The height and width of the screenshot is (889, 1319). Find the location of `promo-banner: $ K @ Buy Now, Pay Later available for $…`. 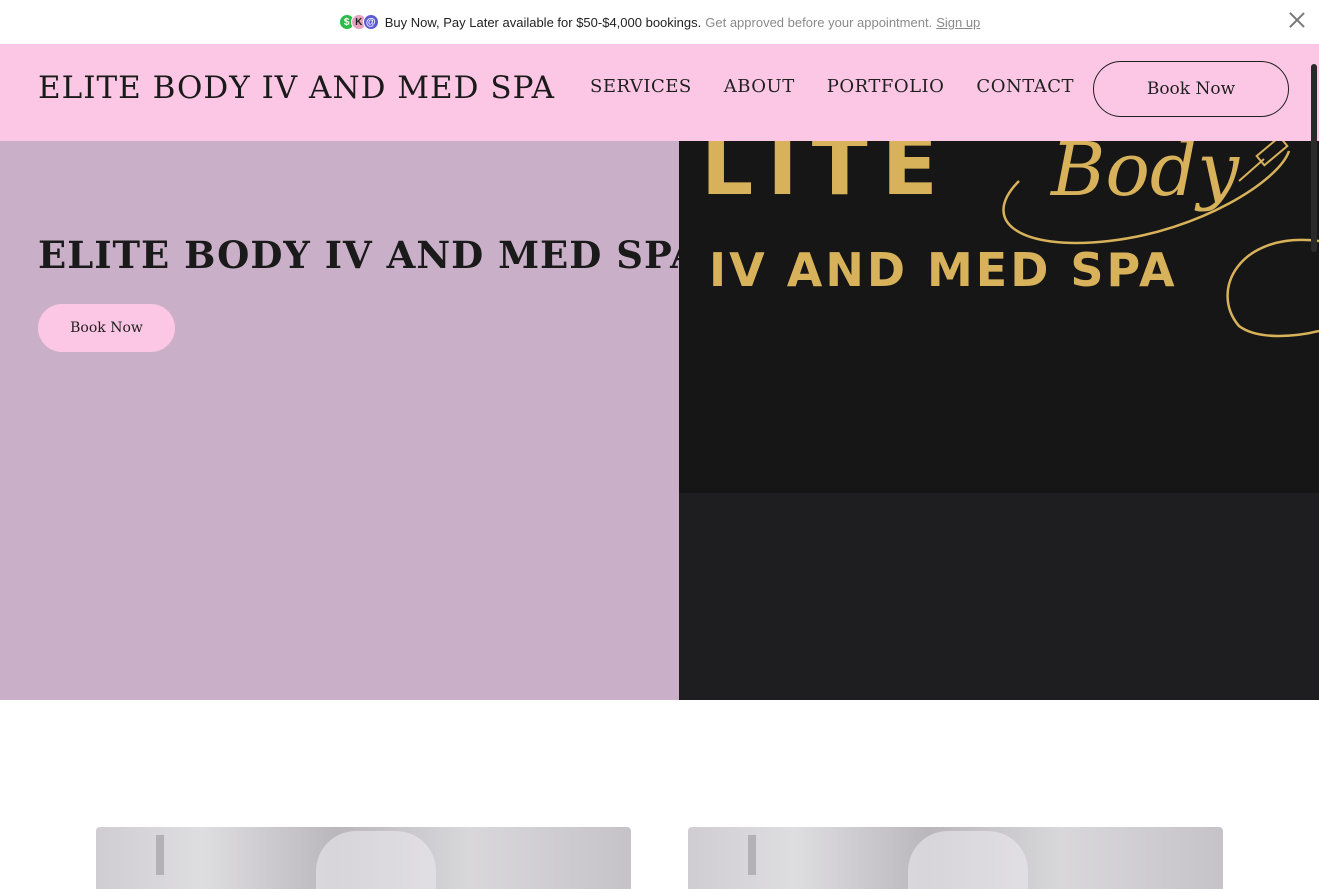

promo-banner: $ K @ Buy Now, Pay Later available for $… is located at coordinates (659, 22).